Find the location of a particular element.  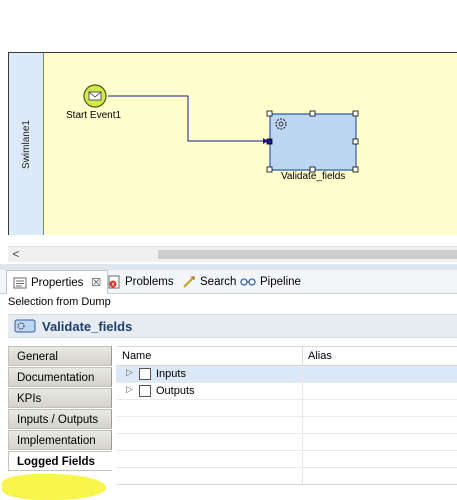

pipeline-icon is located at coordinates (248, 282).